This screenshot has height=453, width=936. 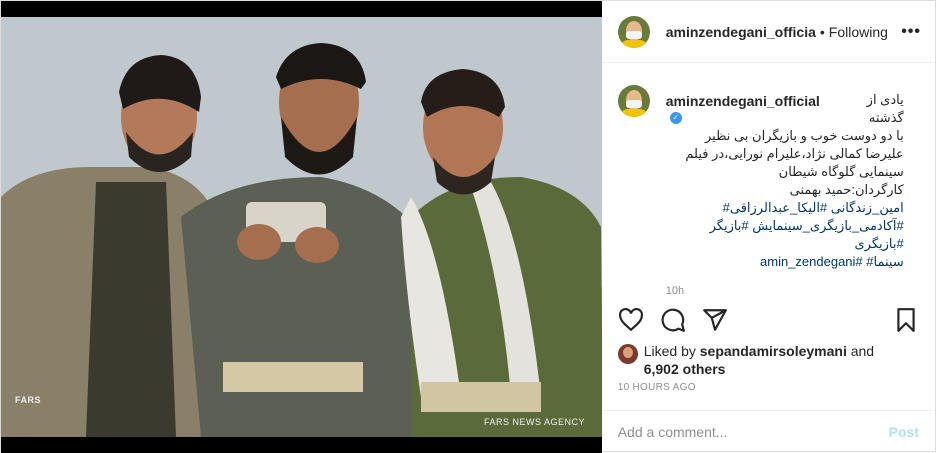 I want to click on bookmark-icon, so click(x=906, y=320).